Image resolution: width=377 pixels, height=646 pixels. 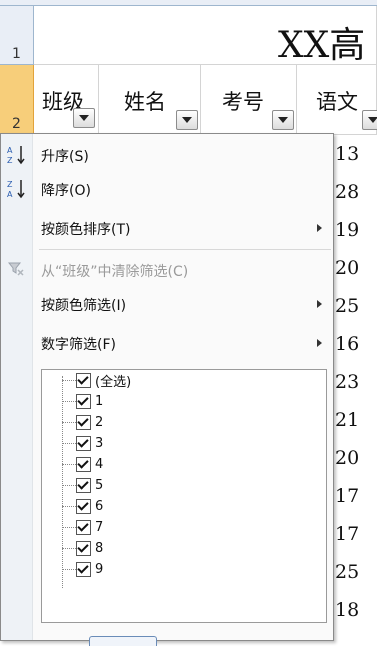 I want to click on list-item-label: 6, so click(x=99, y=506).